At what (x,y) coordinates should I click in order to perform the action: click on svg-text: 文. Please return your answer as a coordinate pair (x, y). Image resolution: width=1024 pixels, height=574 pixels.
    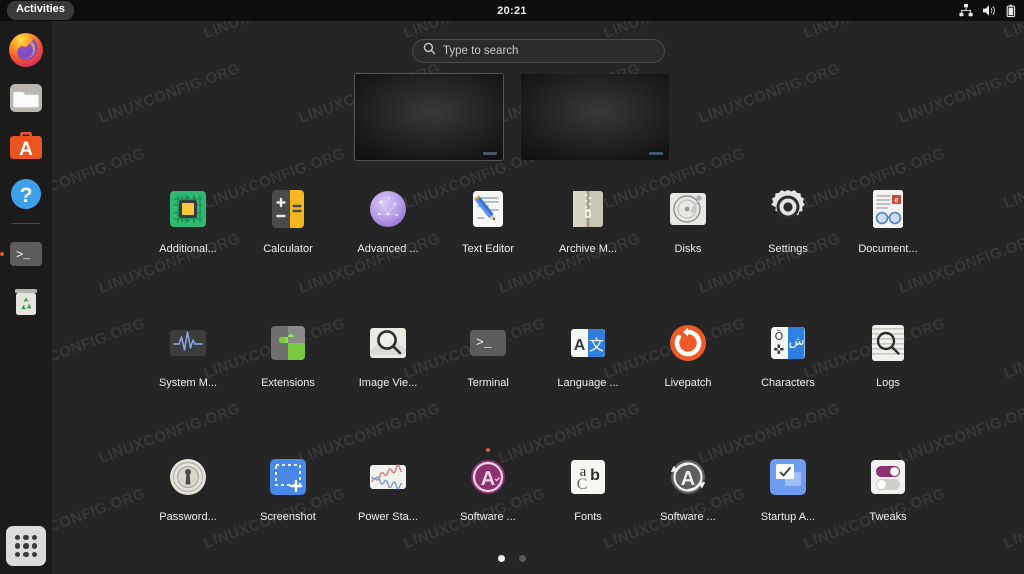
    Looking at the image, I should click on (596, 345).